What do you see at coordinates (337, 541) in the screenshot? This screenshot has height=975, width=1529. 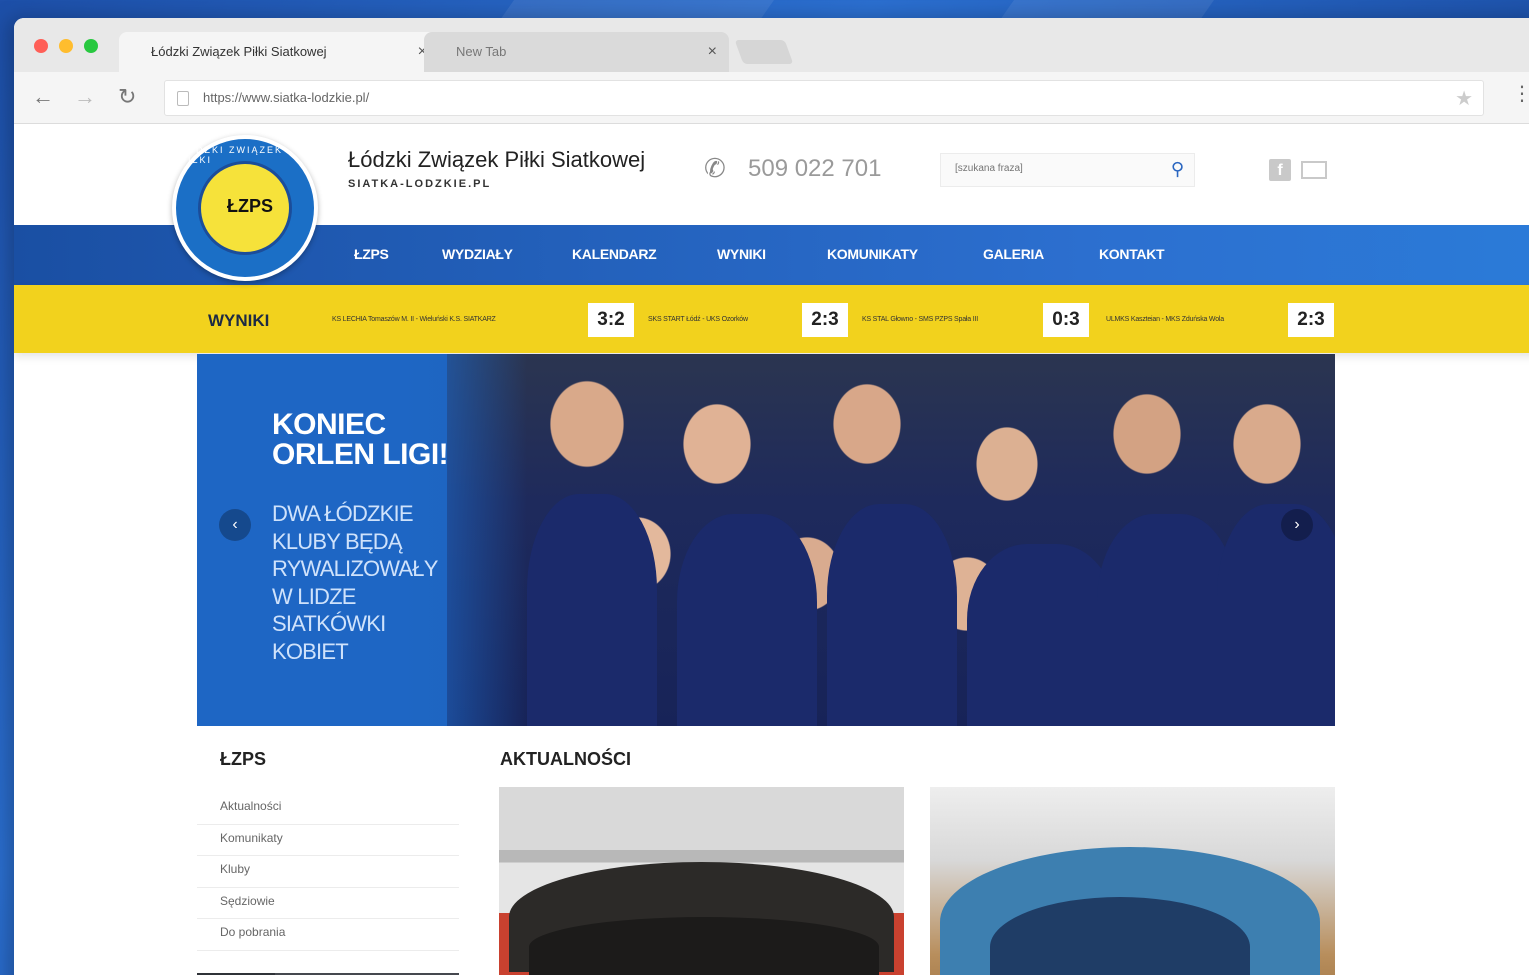 I see `hero-text-line: KLUBY BĘDĄ` at bounding box center [337, 541].